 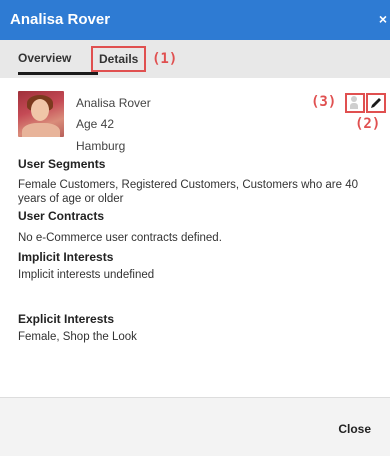 I want to click on person-icon-body, so click(x=354, y=106).